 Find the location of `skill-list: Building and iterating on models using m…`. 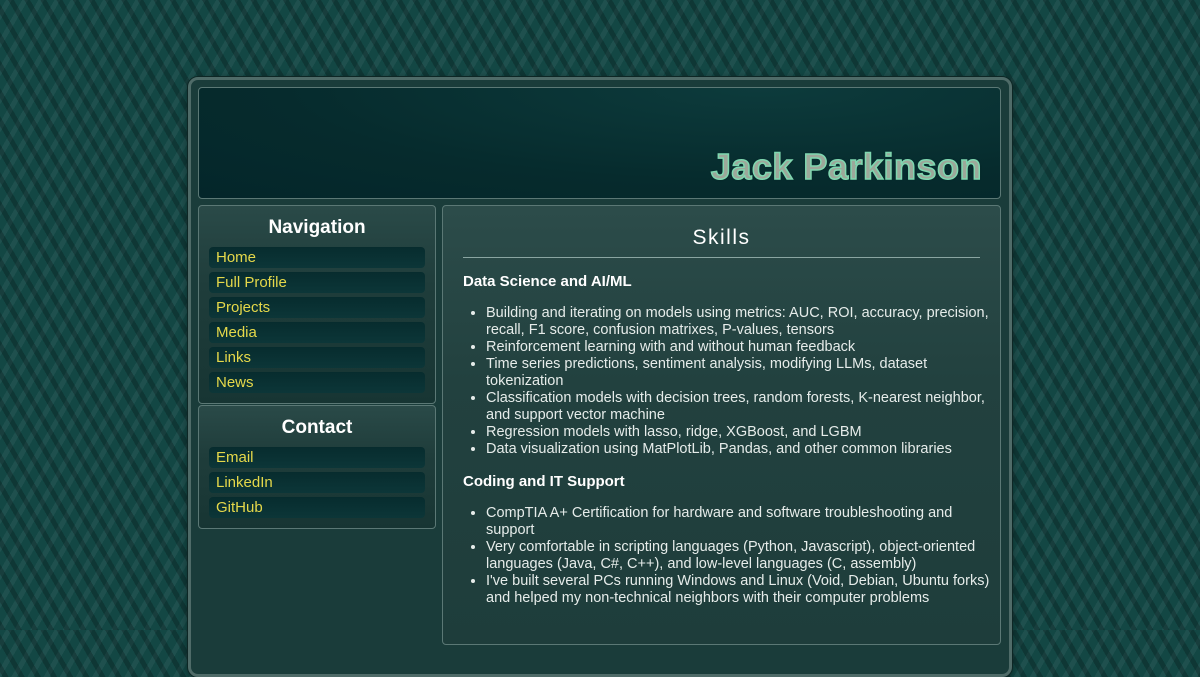

skill-list: Building and iterating on models using m… is located at coordinates (721, 381).